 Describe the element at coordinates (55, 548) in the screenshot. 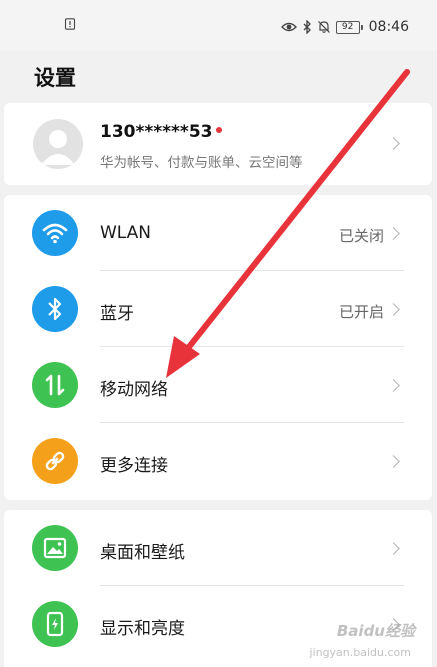

I see `wallpaper-icon` at that location.